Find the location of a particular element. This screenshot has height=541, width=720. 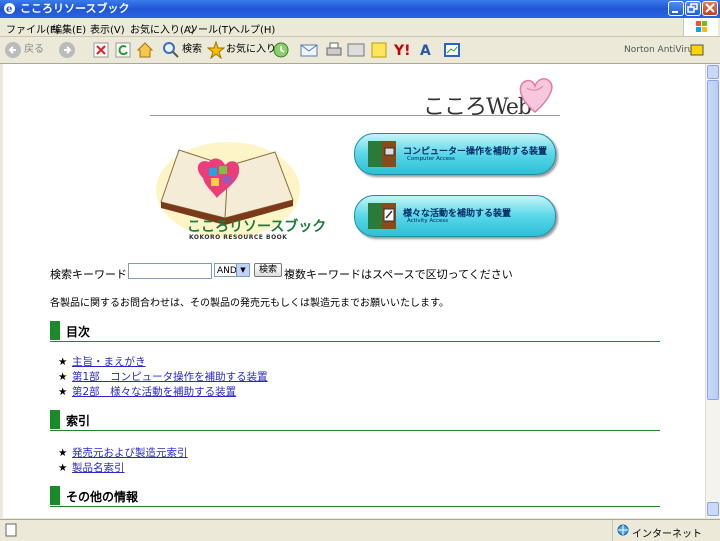

ie-icon: e is located at coordinates (9, 9).